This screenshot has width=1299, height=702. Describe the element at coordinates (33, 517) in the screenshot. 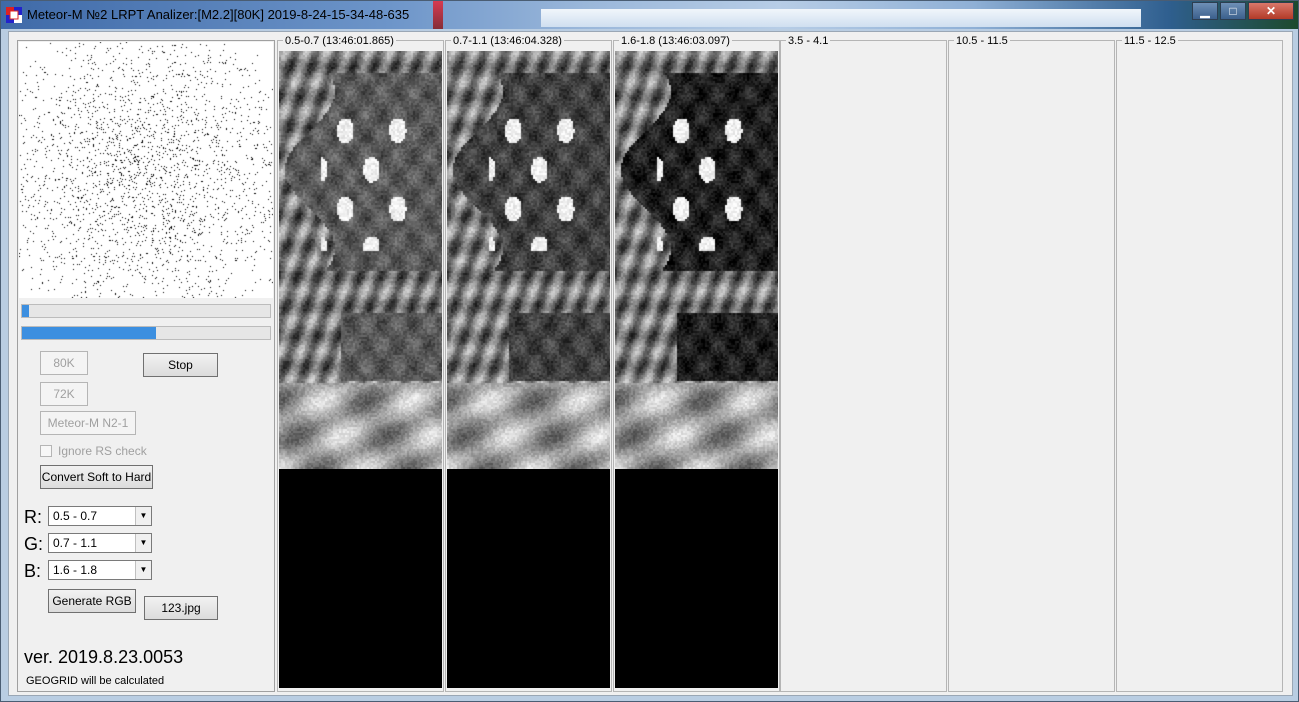

I see `r-label: R:` at that location.